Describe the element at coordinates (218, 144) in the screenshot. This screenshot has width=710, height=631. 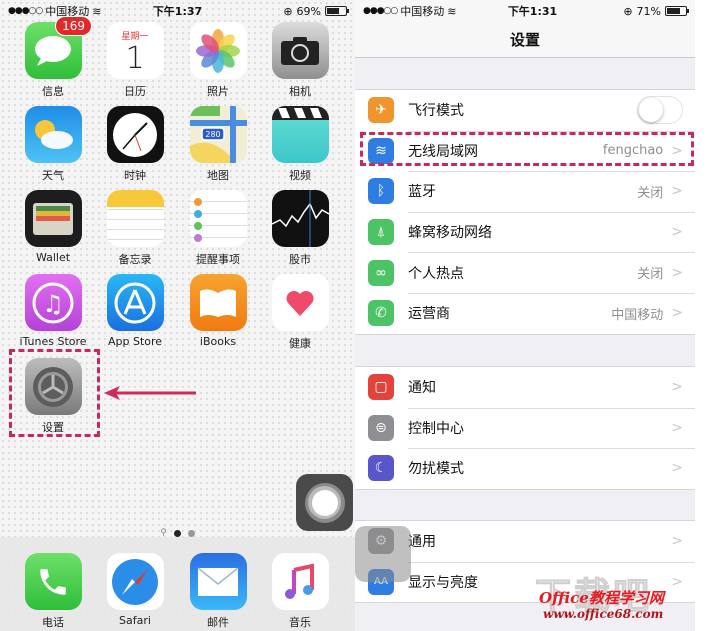
I see `app-maps: 280 地图` at that location.